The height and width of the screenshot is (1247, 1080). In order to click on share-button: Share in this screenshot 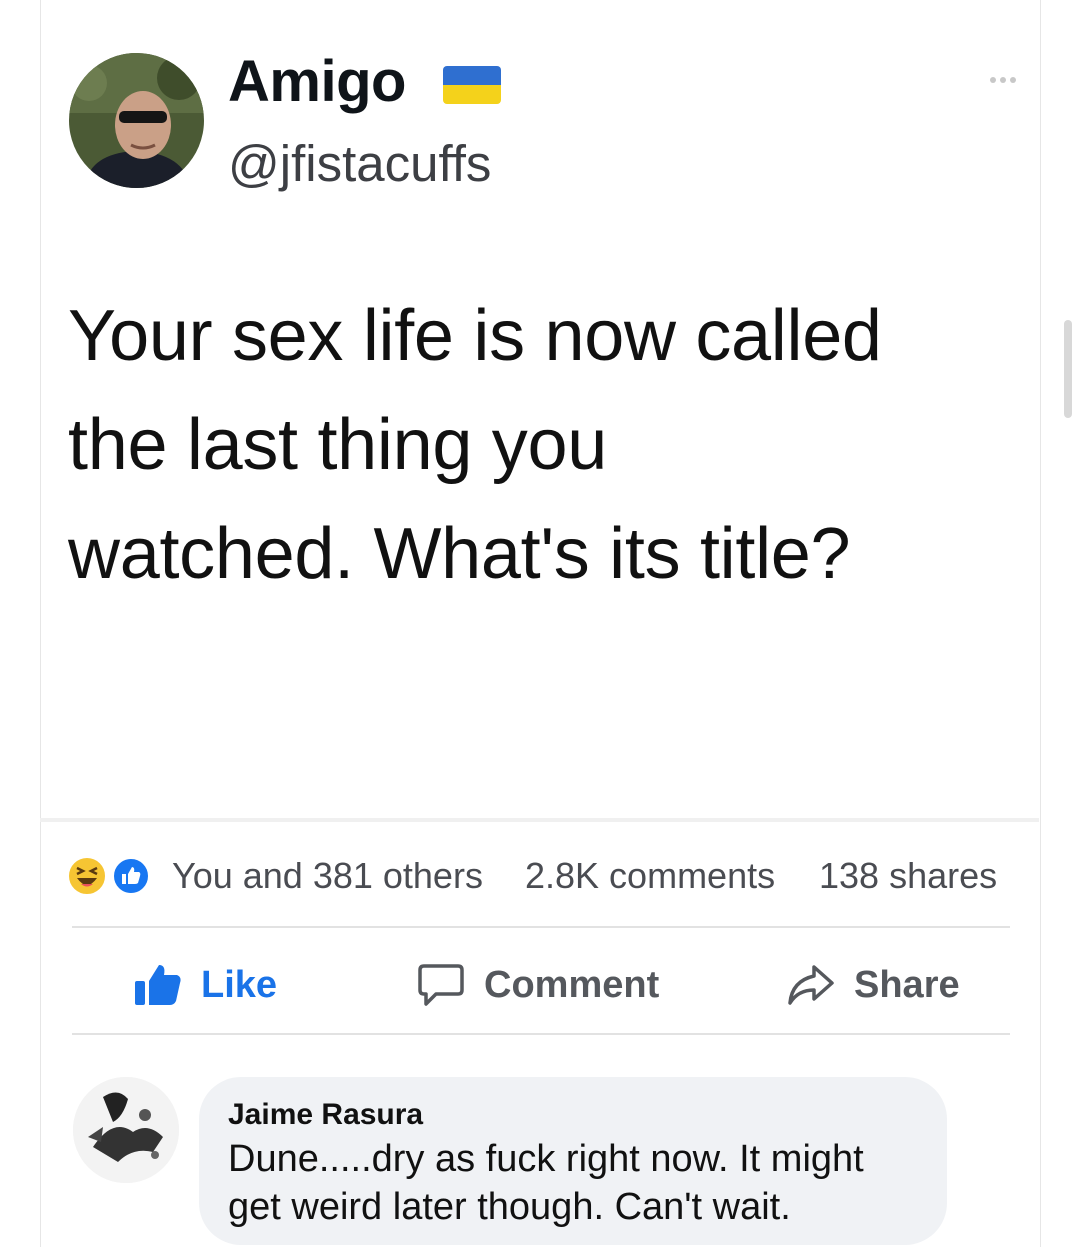, I will do `click(873, 985)`.